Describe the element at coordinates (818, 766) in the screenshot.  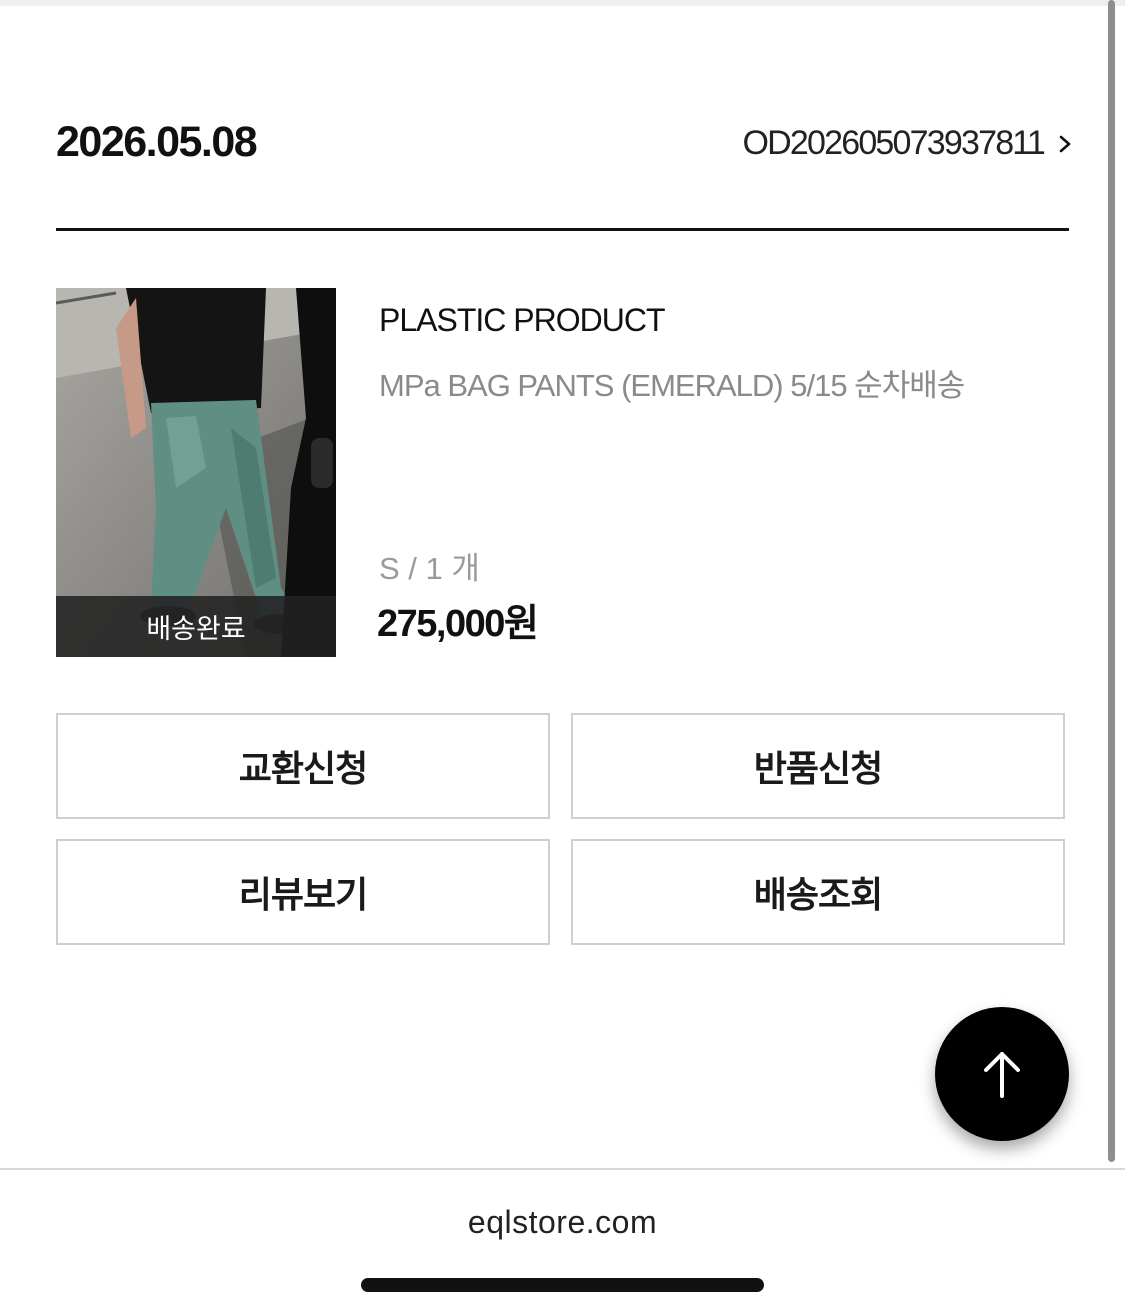
I see `return-request-button: 반품신청` at that location.